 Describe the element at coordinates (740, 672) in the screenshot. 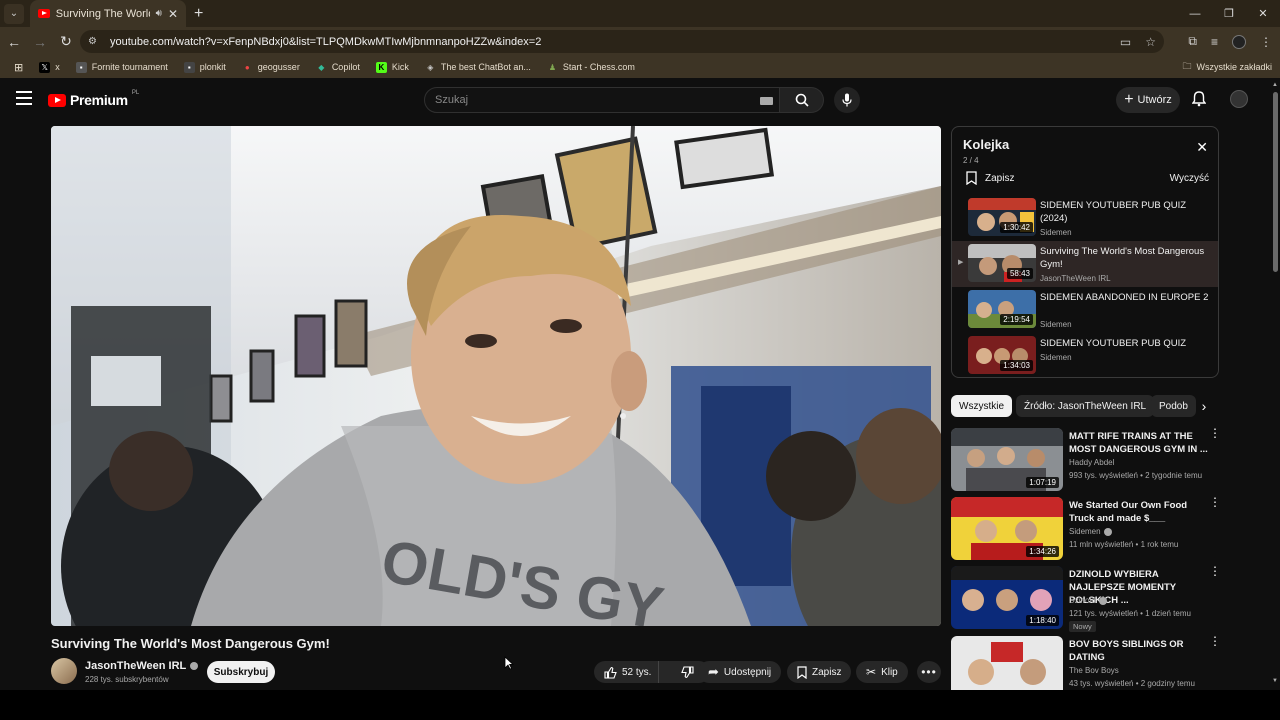

I see `share-button: ➦ Udostępnij` at that location.